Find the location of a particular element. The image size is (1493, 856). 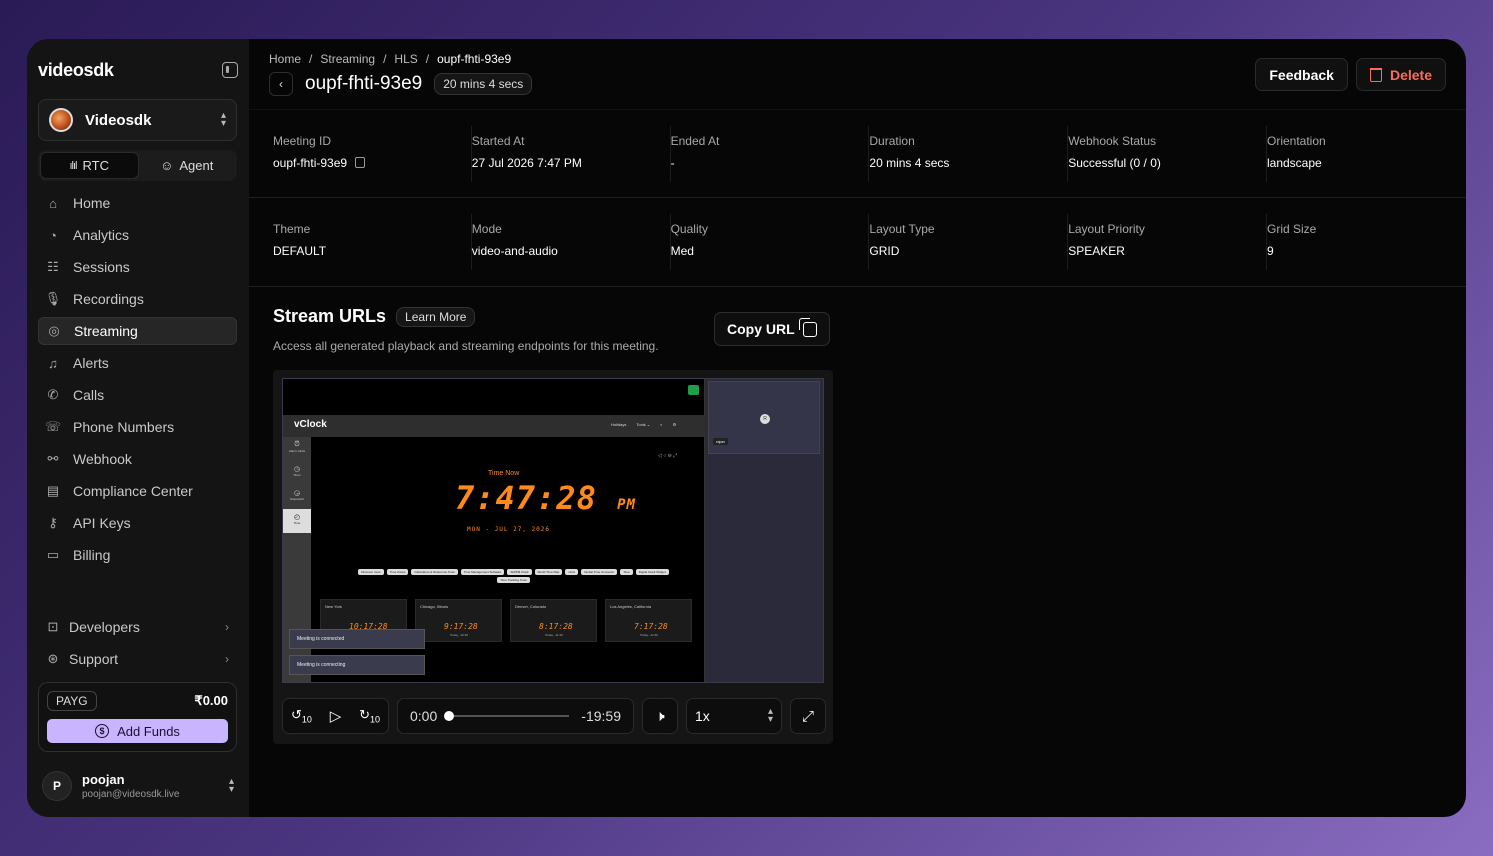

chip: AM/PM Clock is located at coordinates (519, 572).